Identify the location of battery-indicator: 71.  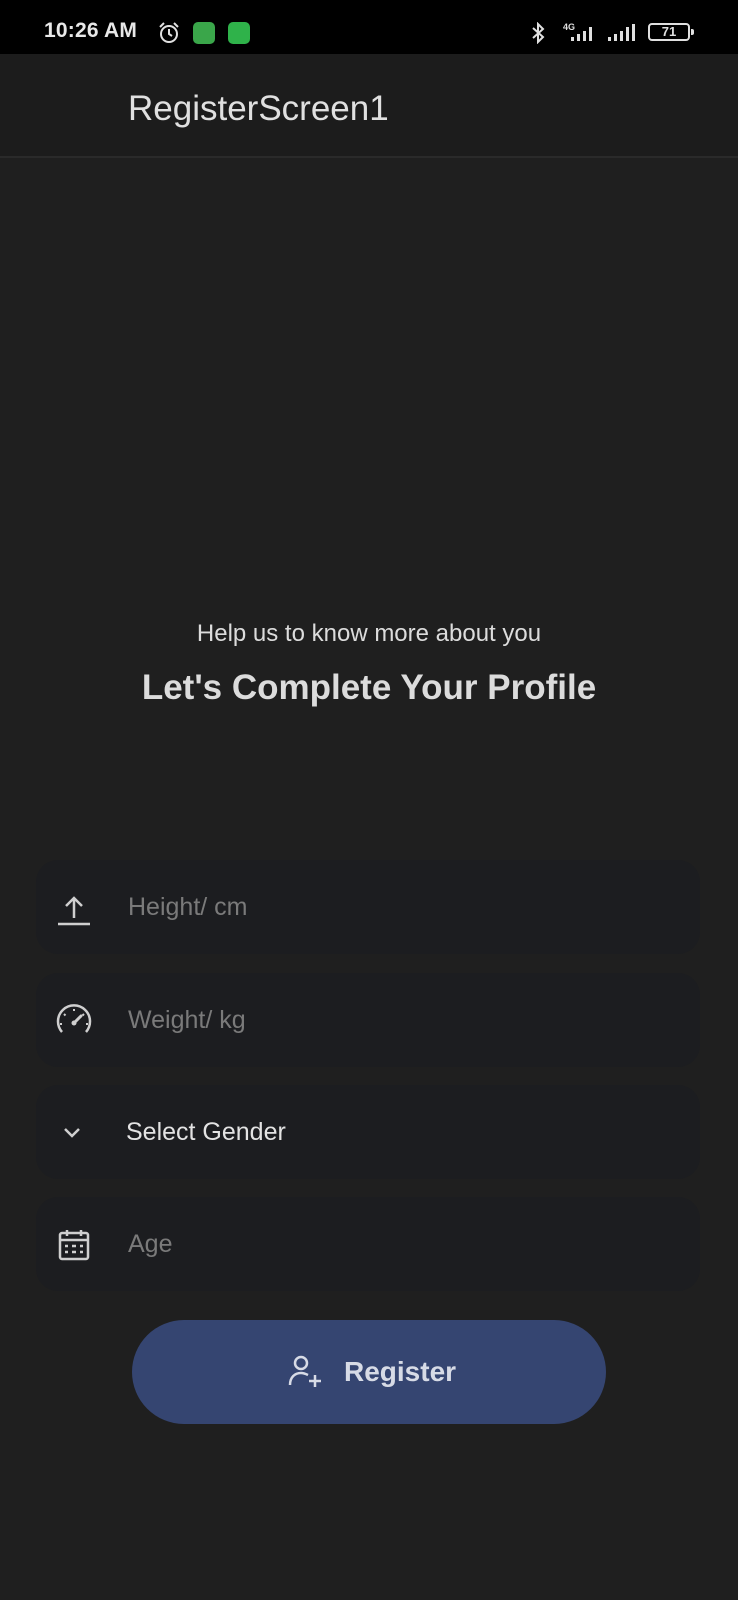
(671, 32).